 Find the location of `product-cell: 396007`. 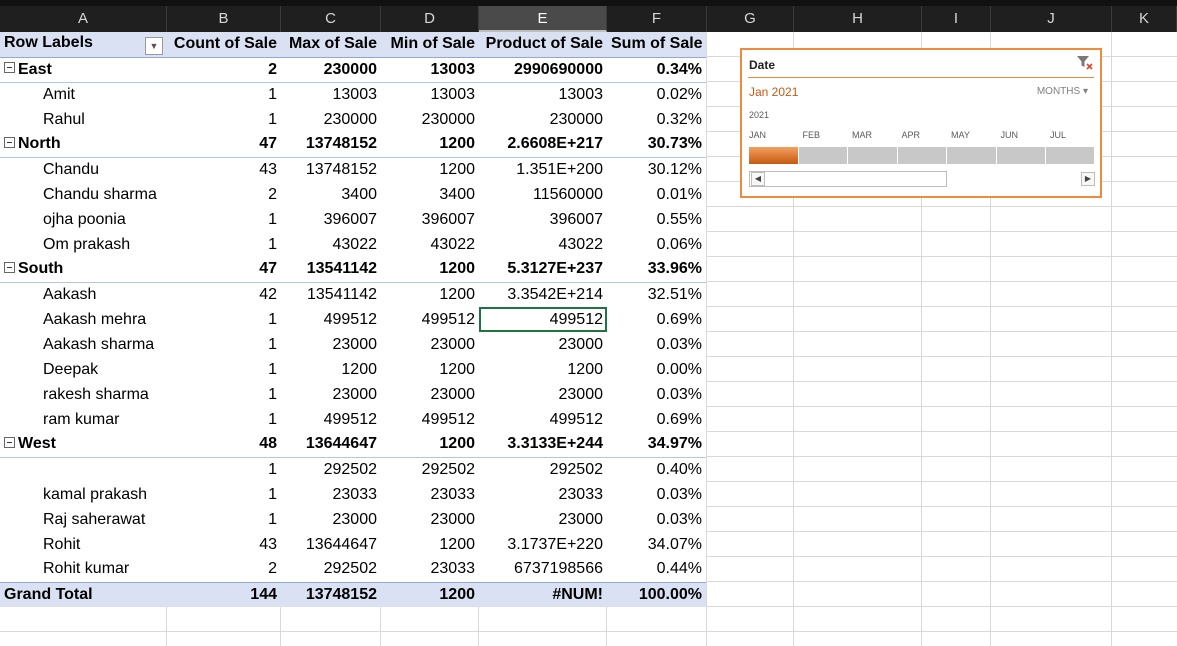

product-cell: 396007 is located at coordinates (543, 219).